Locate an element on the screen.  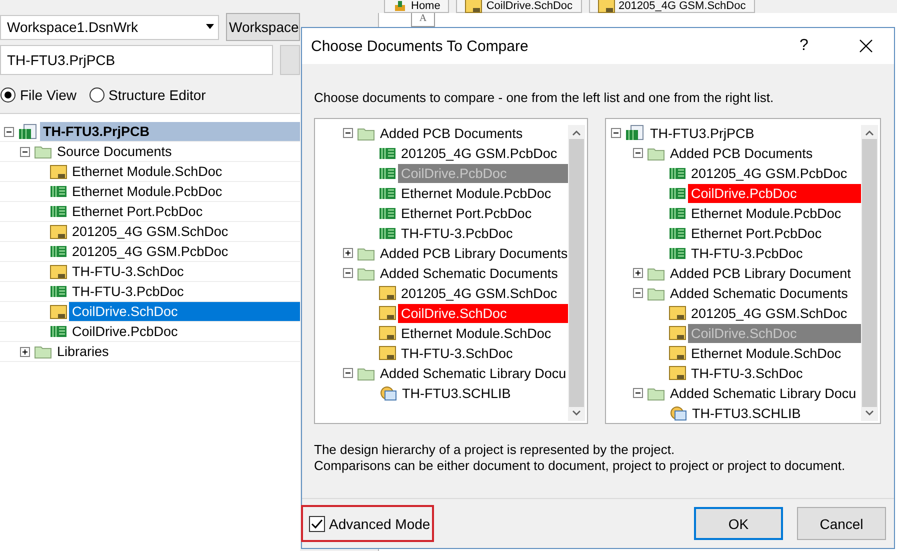
document-tab: CoilDrive.SchDoc is located at coordinates (519, 6).